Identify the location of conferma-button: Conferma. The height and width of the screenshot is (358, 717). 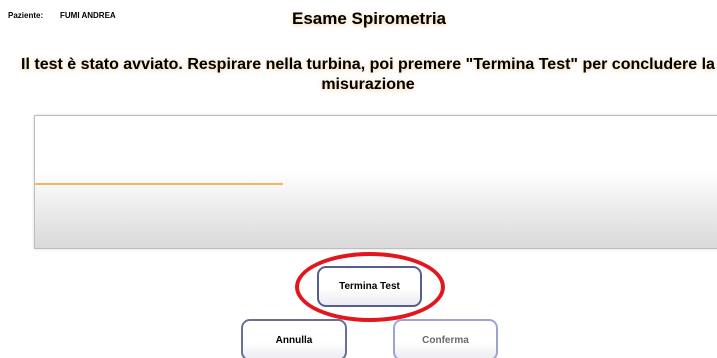
(445, 338).